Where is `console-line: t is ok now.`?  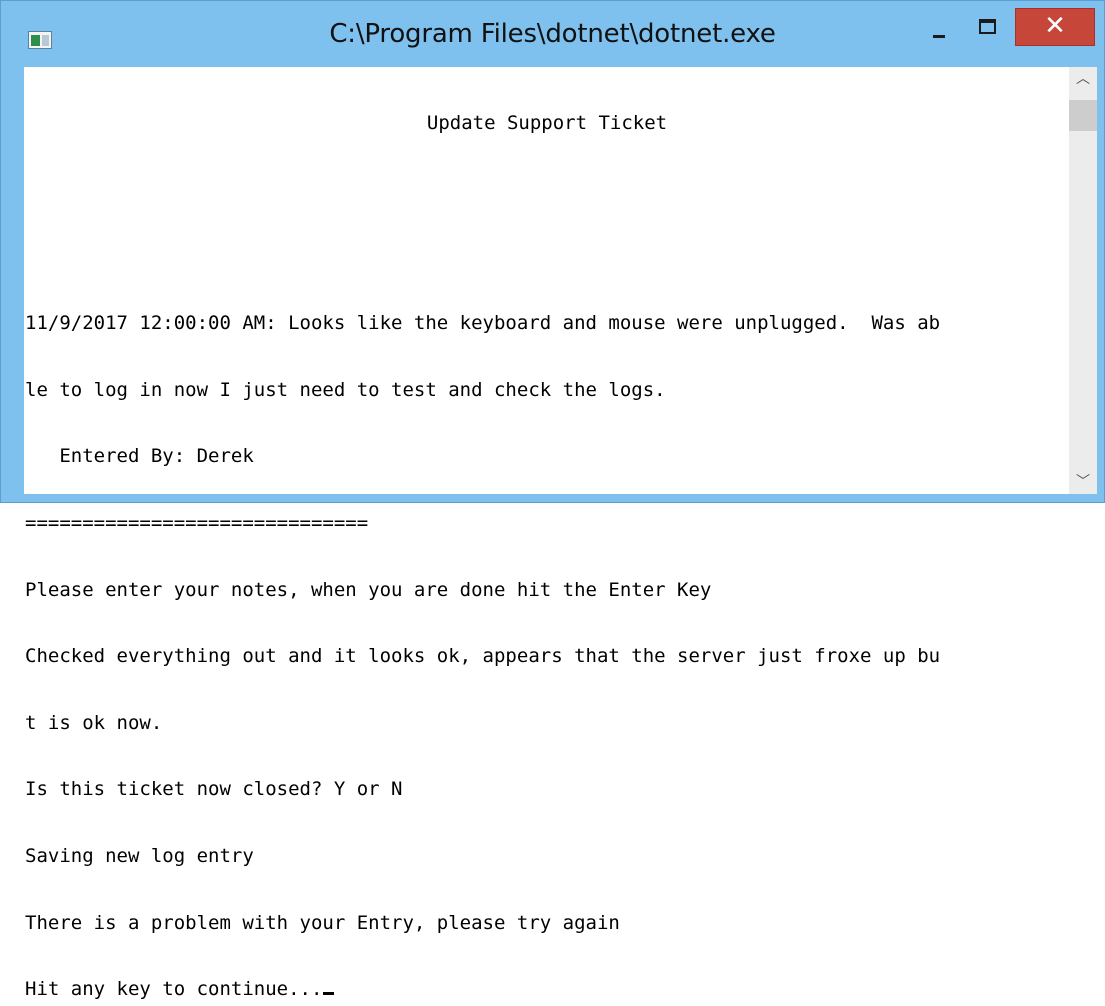 console-line: t is ok now. is located at coordinates (94, 722).